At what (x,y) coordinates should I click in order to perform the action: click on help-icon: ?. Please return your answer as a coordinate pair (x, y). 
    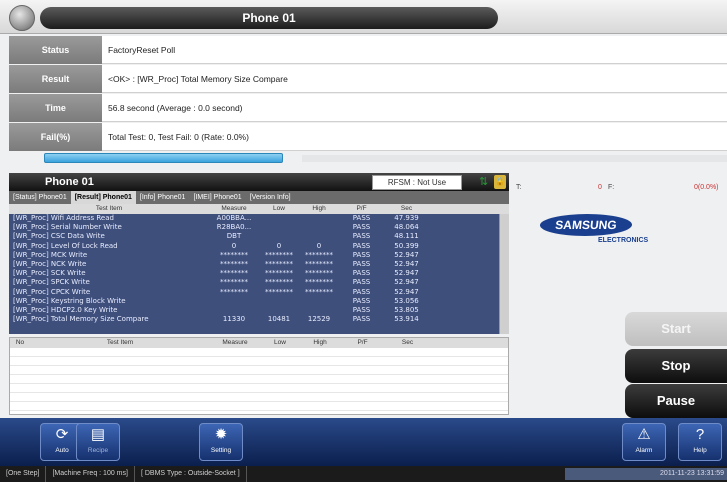
    Looking at the image, I should click on (700, 434).